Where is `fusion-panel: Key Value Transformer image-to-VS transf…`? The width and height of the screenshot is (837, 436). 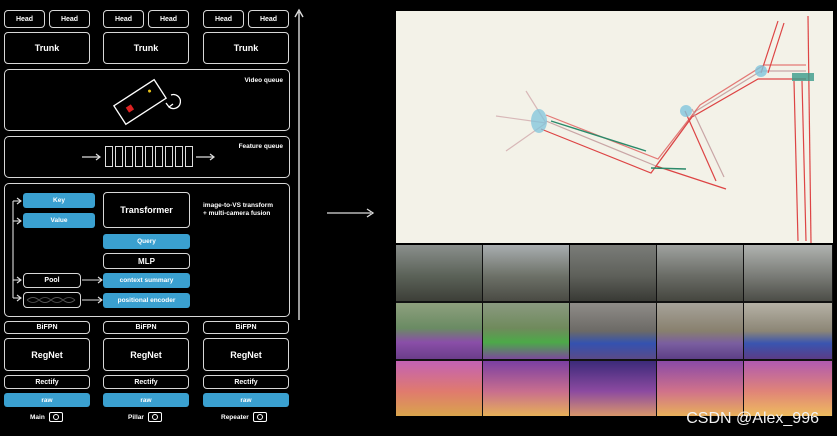
fusion-panel: Key Value Transformer image-to-VS transf… is located at coordinates (147, 250).